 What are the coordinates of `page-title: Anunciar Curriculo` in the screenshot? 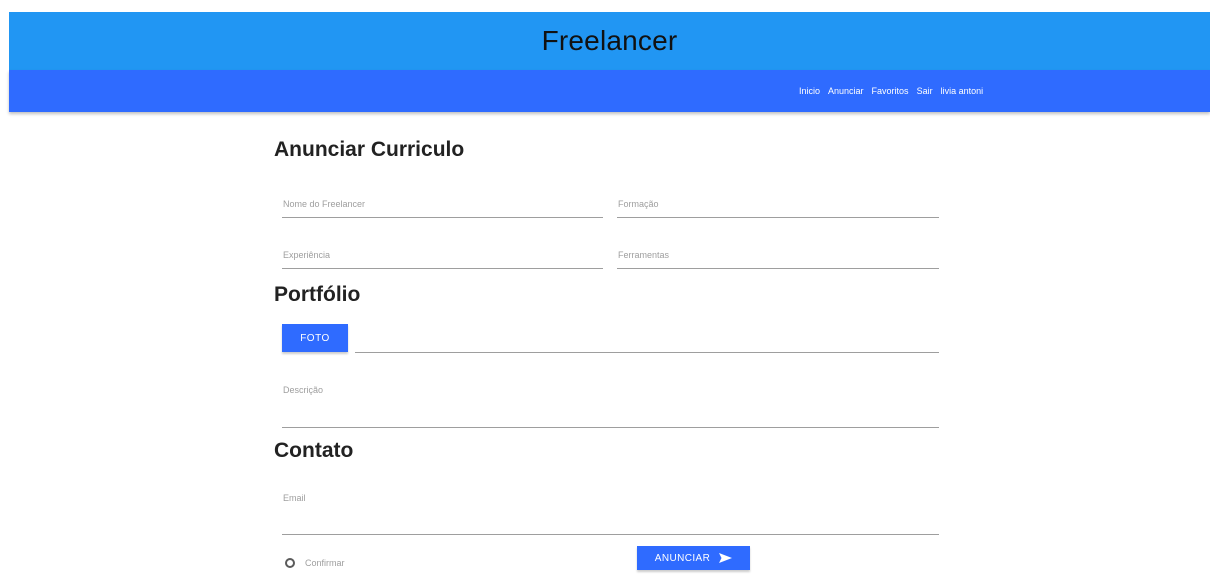 It's located at (369, 149).